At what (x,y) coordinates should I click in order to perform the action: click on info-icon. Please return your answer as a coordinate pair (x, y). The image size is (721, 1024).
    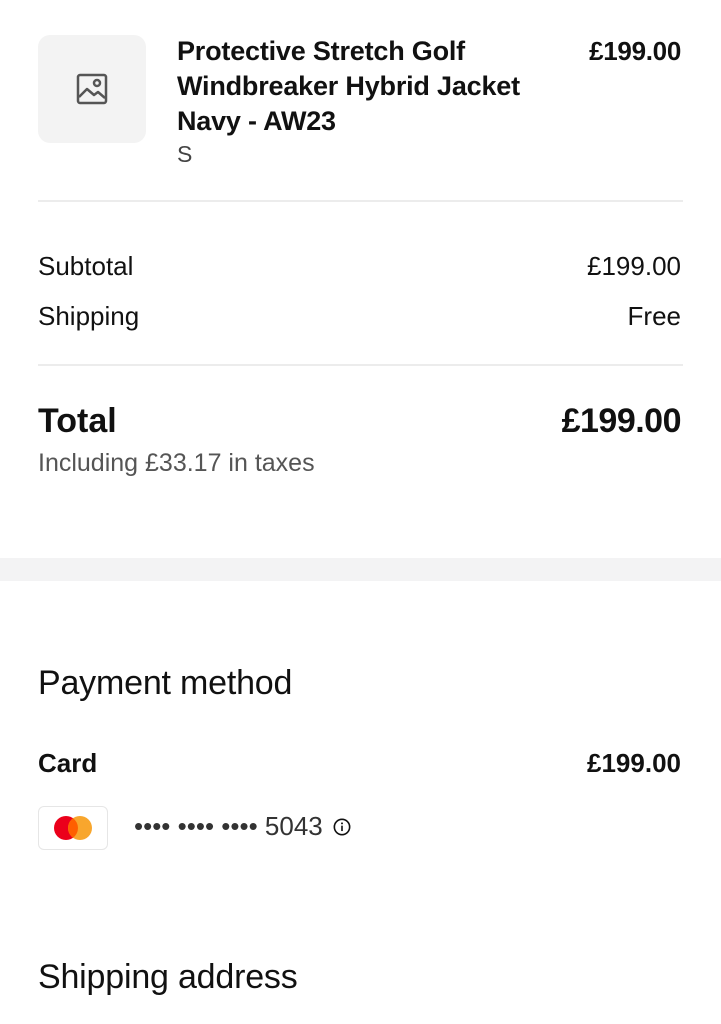
    Looking at the image, I should click on (342, 827).